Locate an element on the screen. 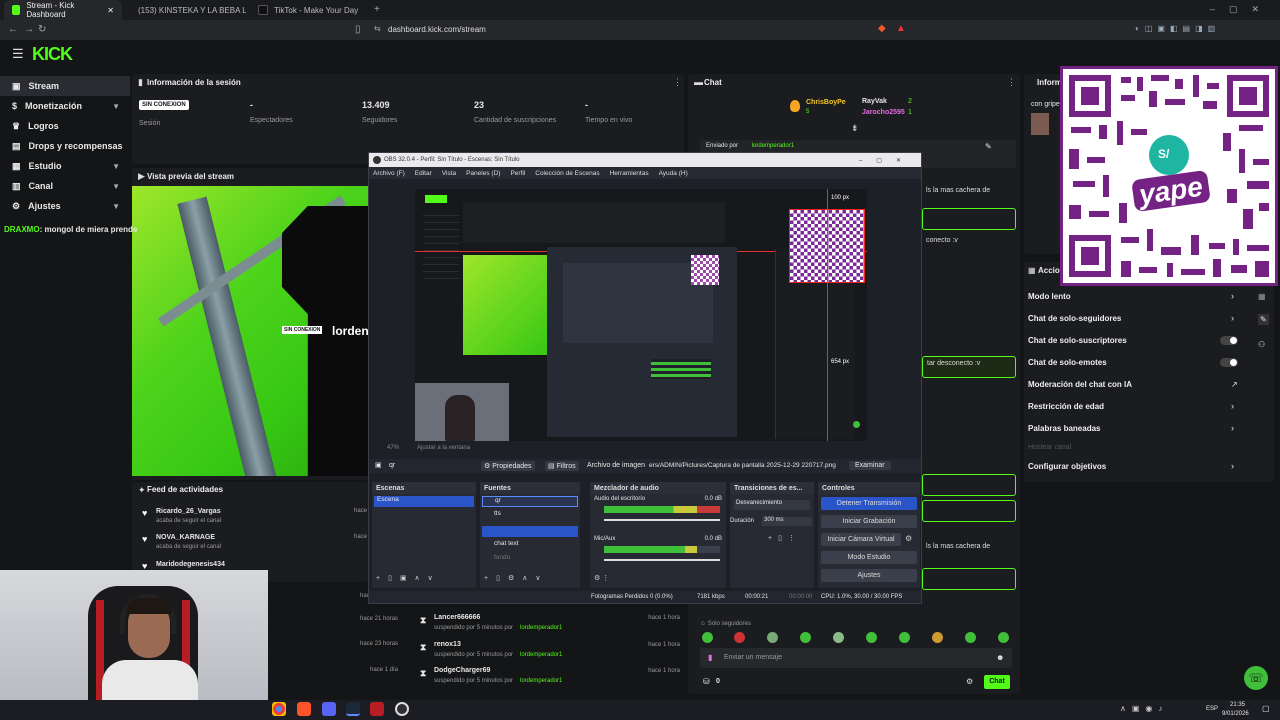  action-set-goals: Configurar objetivos is located at coordinates (1067, 466).